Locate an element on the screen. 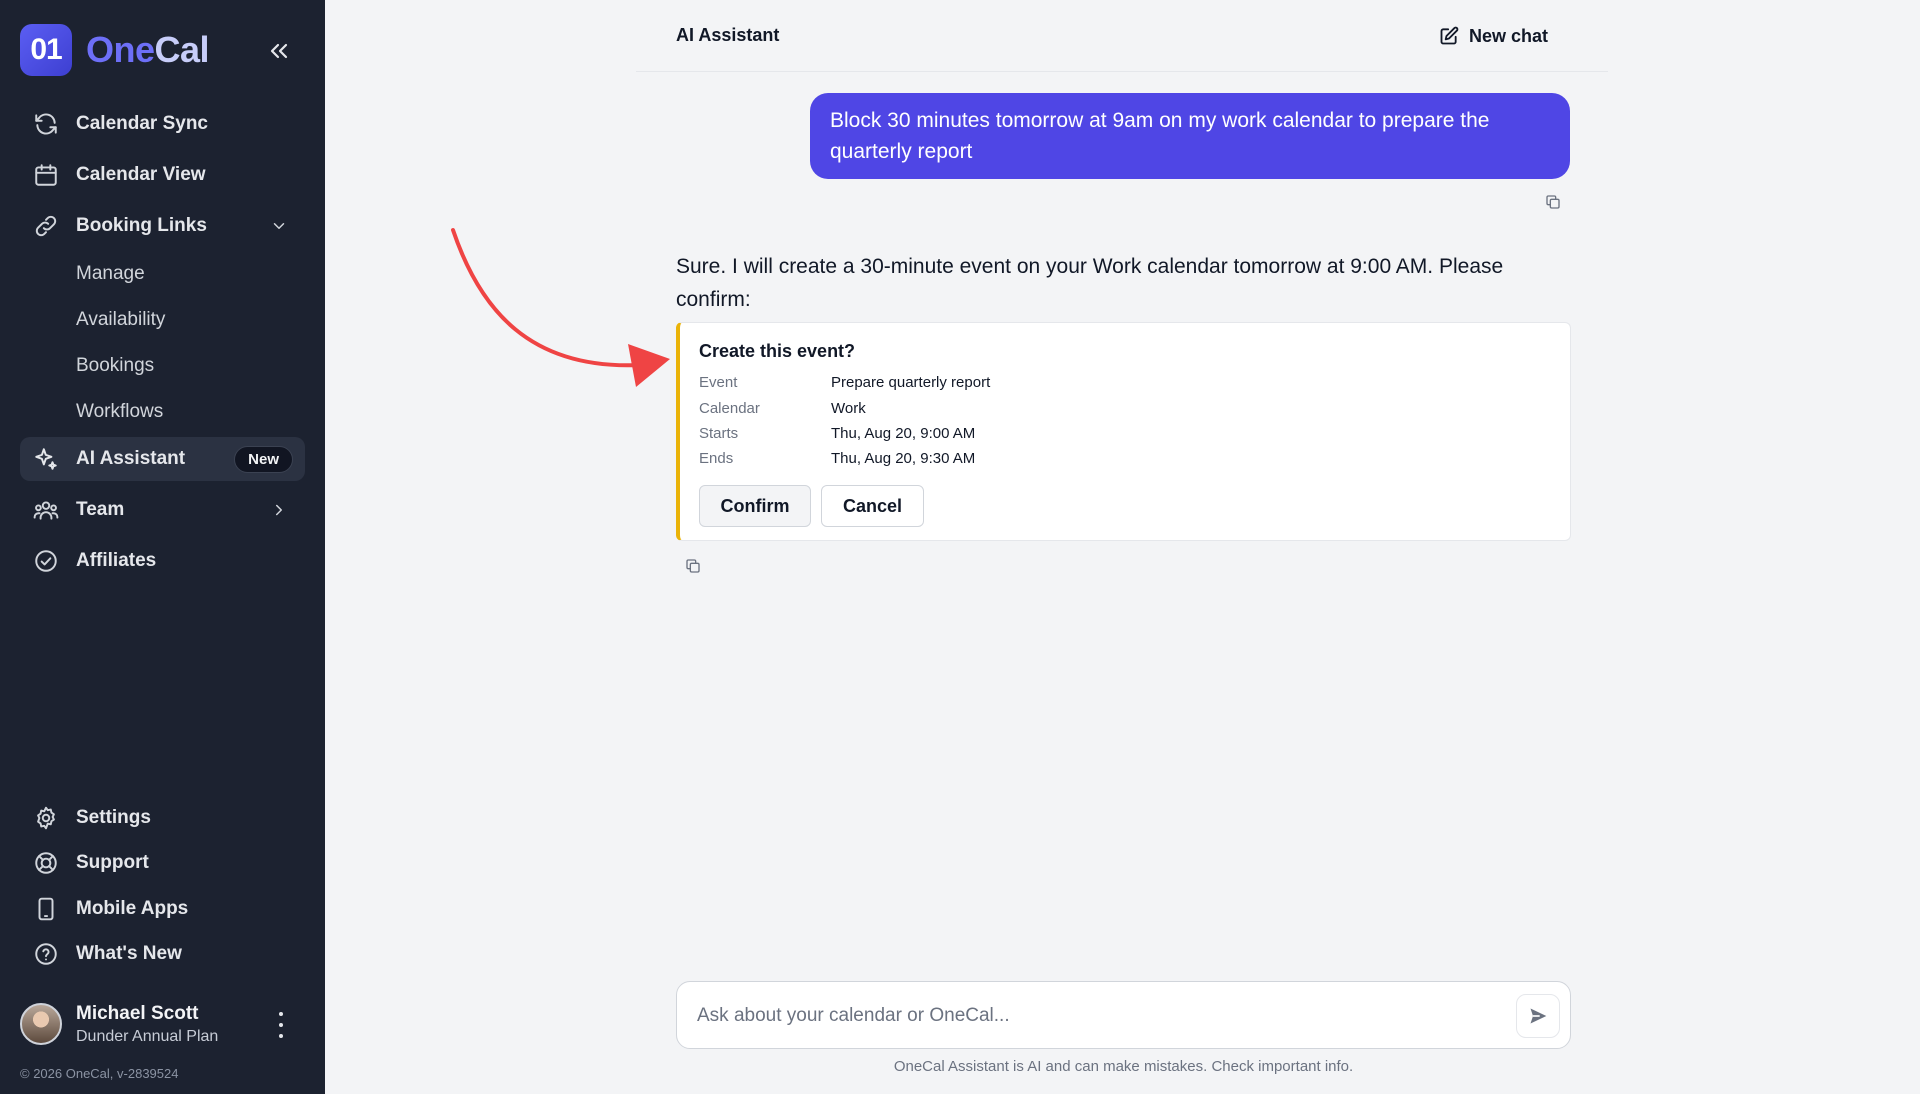 The width and height of the screenshot is (1920, 1094). new-chat-label: New chat is located at coordinates (1508, 35).